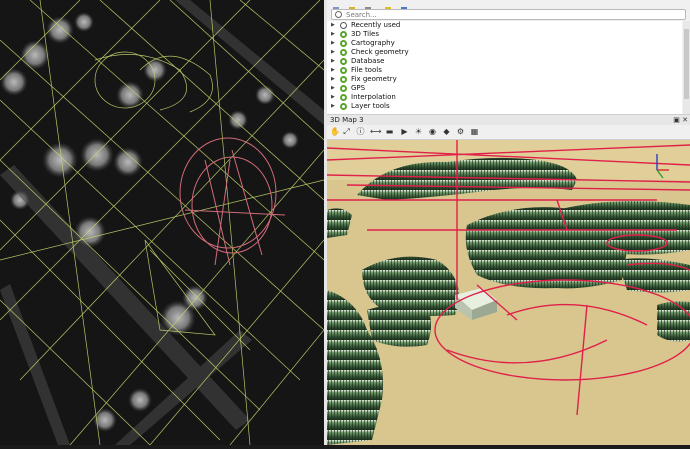 The height and width of the screenshot is (449, 690). I want to click on window-buttons: ▣ ✕, so click(680, 120).